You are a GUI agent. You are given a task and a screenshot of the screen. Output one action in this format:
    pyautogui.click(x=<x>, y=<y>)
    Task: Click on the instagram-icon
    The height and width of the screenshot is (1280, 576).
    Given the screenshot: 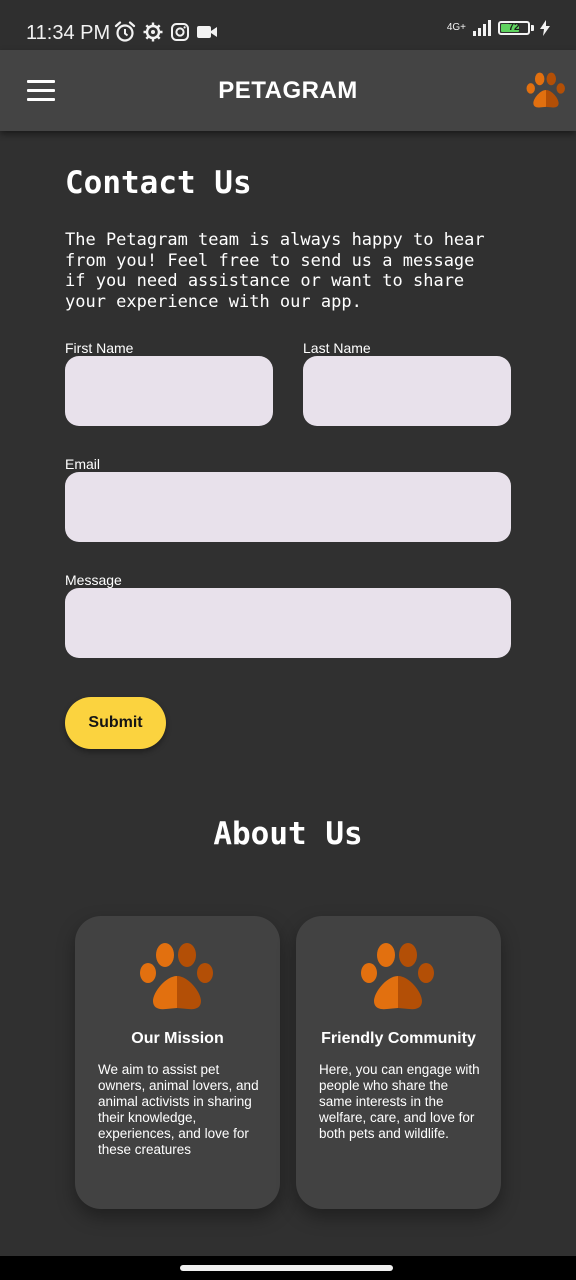 What is the action you would take?
    pyautogui.click(x=180, y=32)
    